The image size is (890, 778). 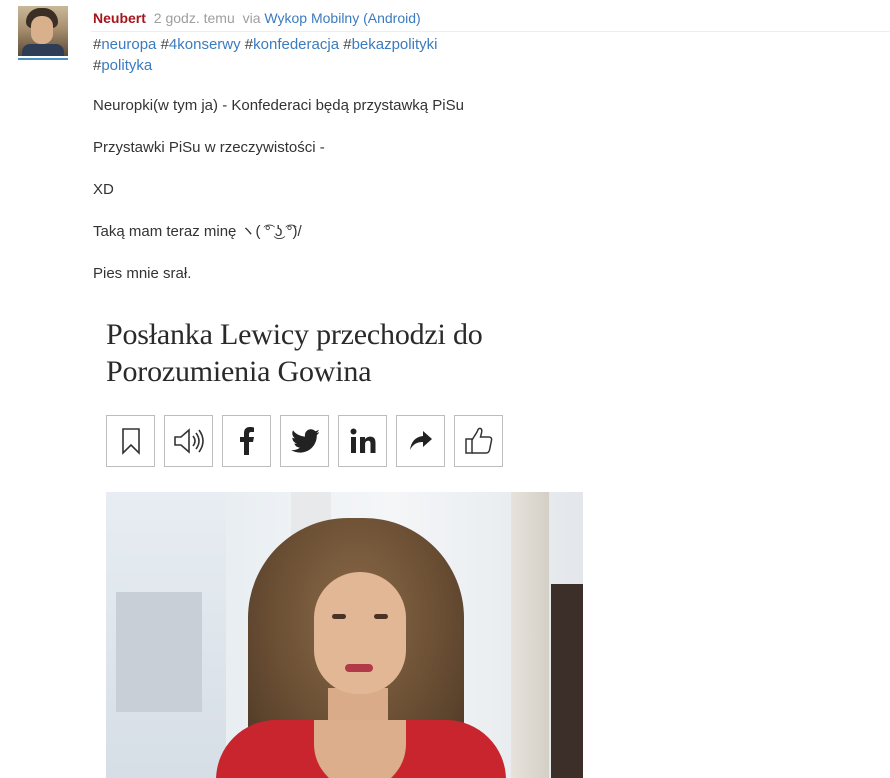 I want to click on post-time: 2 godz. temu, so click(x=194, y=18).